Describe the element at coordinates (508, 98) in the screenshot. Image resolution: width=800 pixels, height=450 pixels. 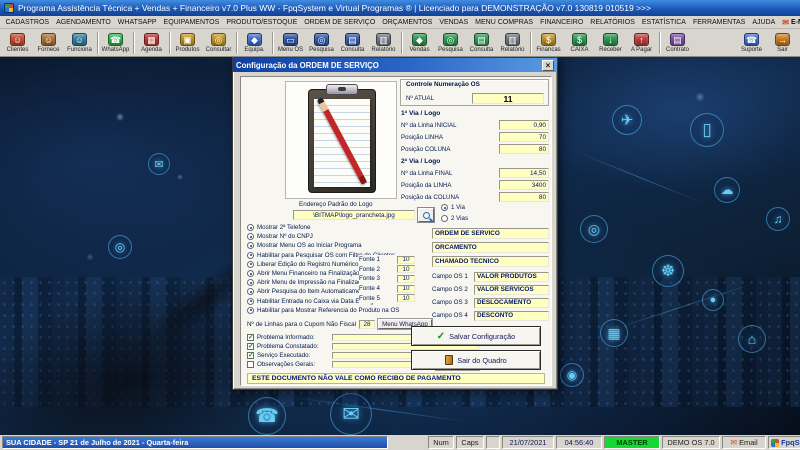
I see `current-number-field: 11` at that location.